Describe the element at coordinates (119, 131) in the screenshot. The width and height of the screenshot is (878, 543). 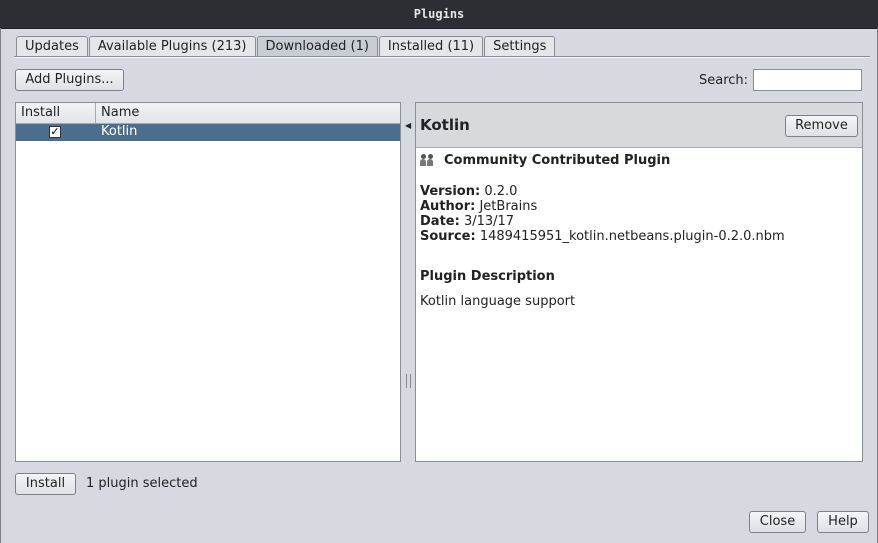
I see `plugin-name-cell: Kotlin` at that location.